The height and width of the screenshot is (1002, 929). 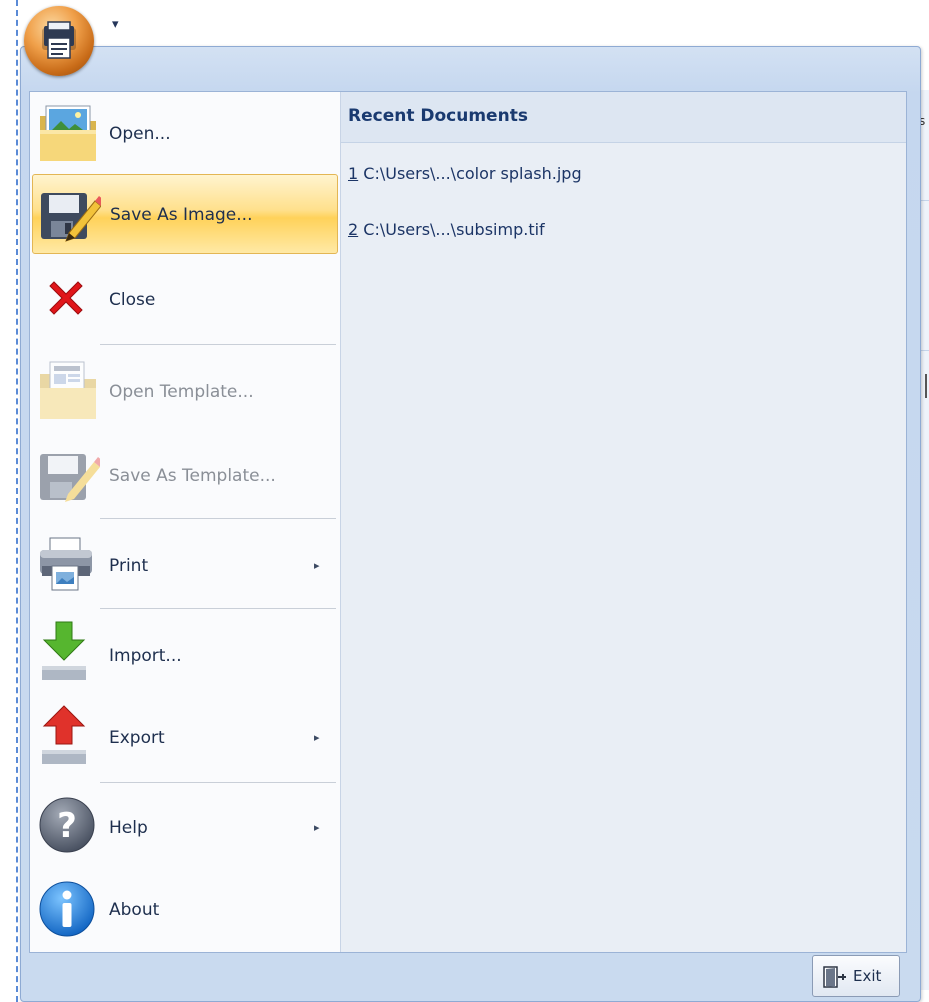 What do you see at coordinates (70, 478) in the screenshot?
I see `save-template-icon` at bounding box center [70, 478].